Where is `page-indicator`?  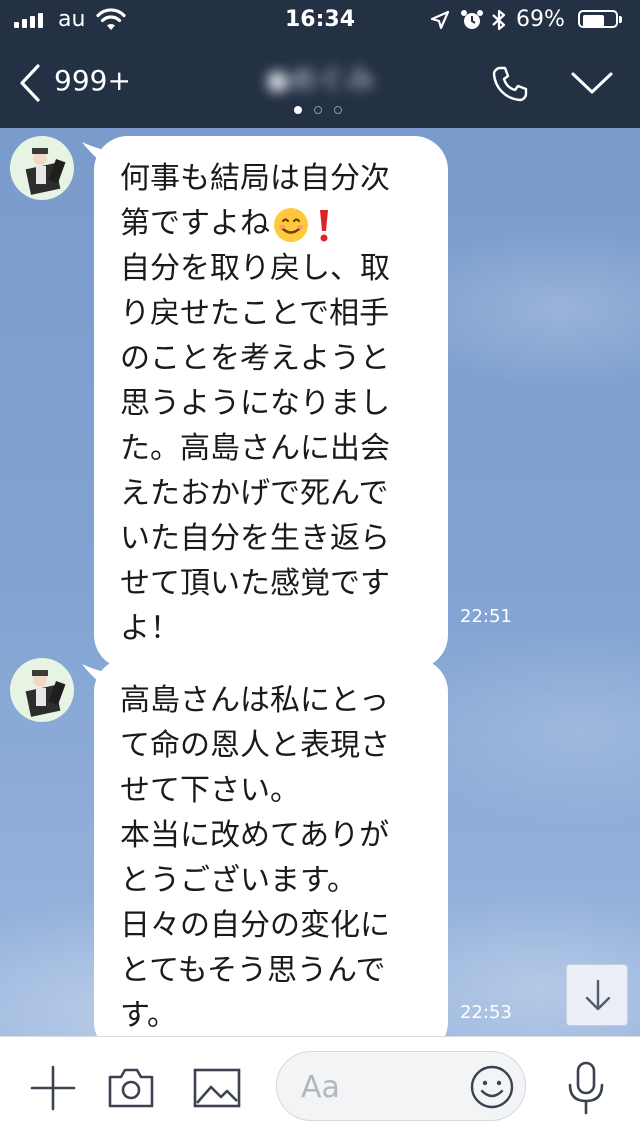
page-indicator is located at coordinates (324, 111).